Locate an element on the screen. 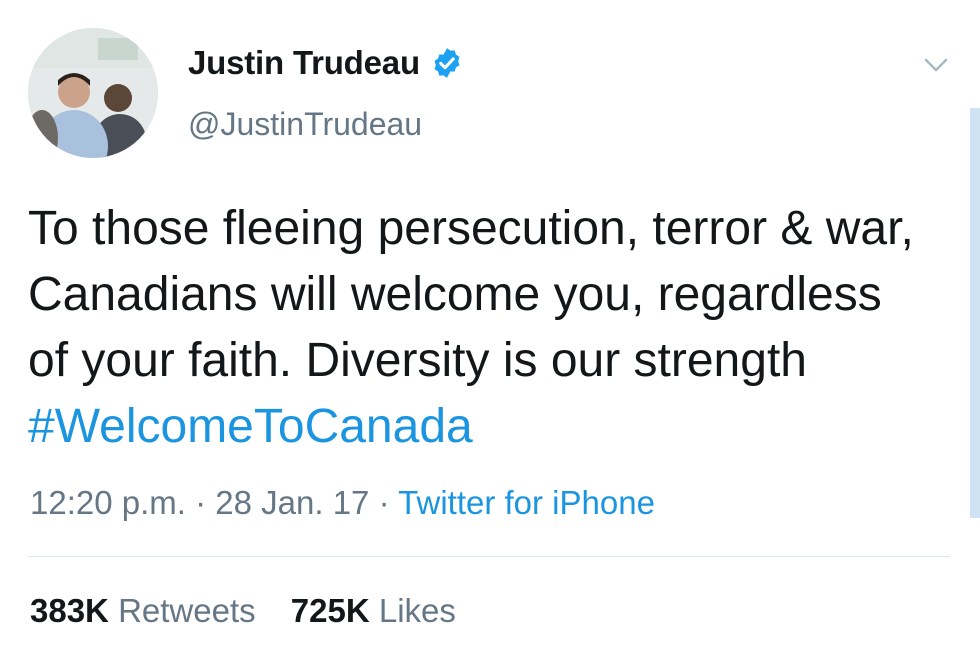 The image size is (980, 658). tweet-stats: 383K Retweets 725K Likes is located at coordinates (256, 611).